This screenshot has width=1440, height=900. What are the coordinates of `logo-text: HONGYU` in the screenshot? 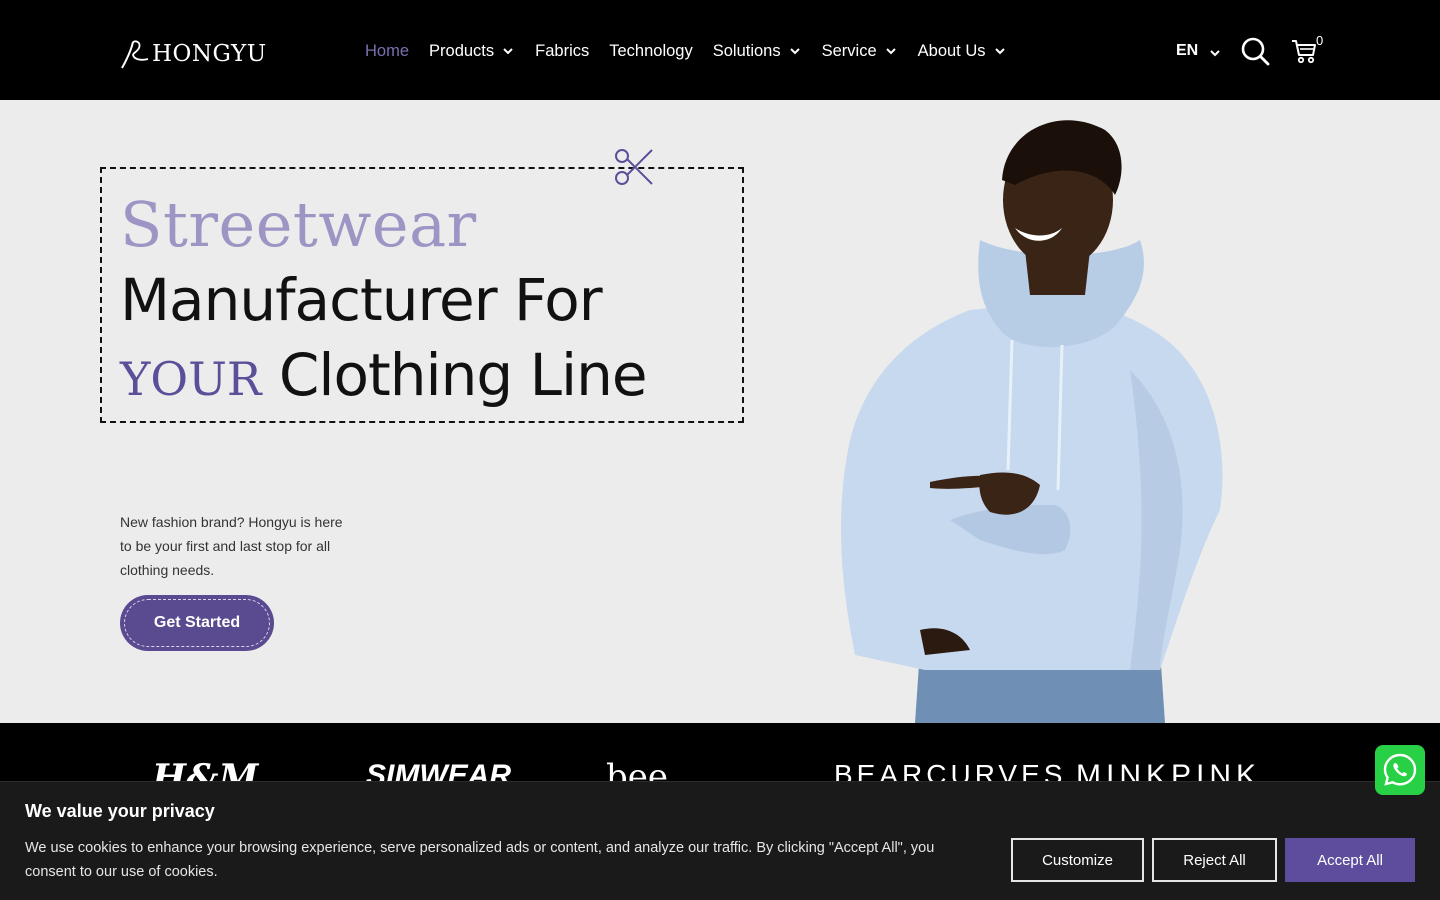 It's located at (209, 54).